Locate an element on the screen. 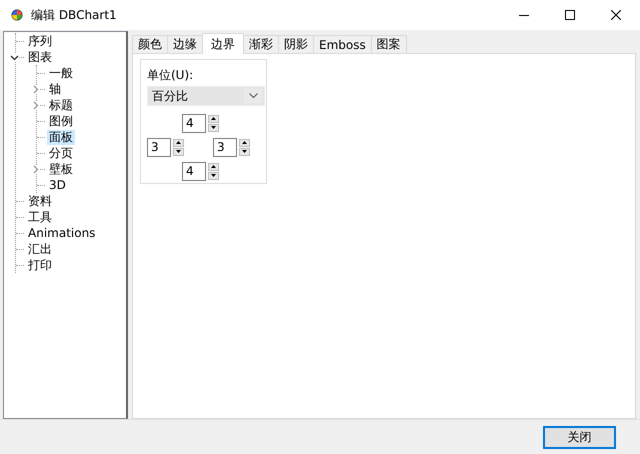 This screenshot has height=454, width=640. tree-item: 序列 is located at coordinates (40, 41).